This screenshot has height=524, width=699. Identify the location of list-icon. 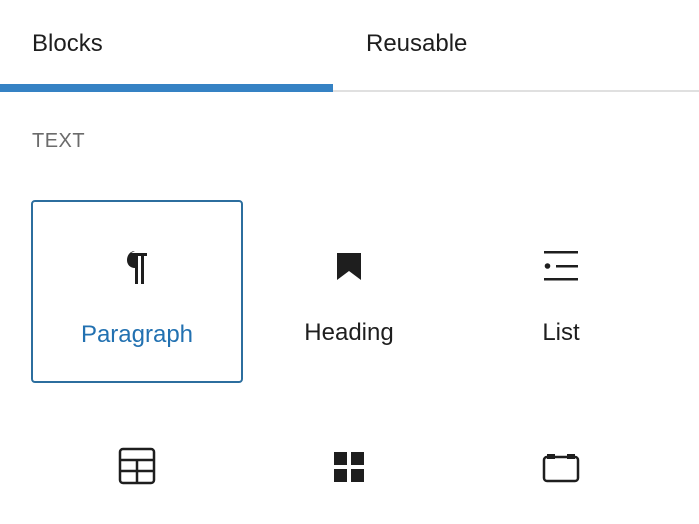
(561, 266).